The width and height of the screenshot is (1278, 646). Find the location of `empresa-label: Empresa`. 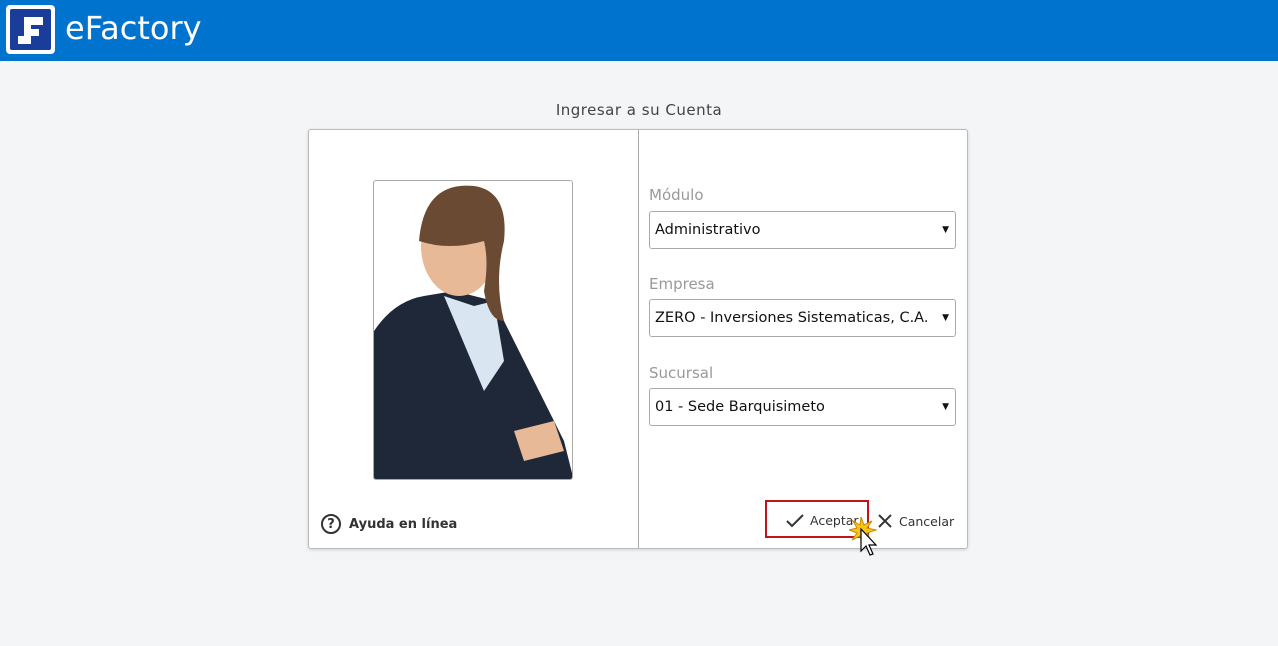

empresa-label: Empresa is located at coordinates (682, 284).